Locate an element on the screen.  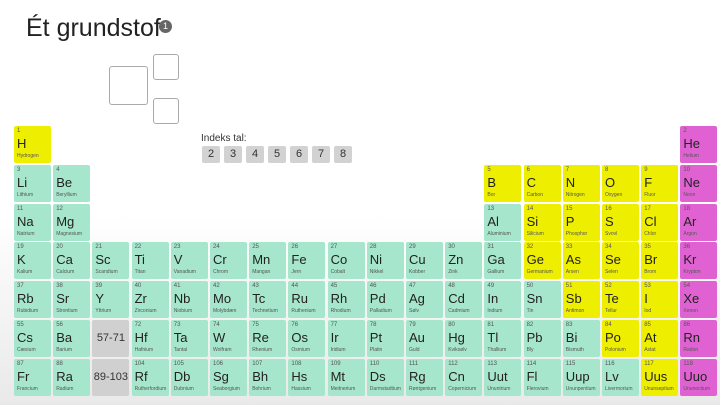
element-ag: 47 Ag Sølv is located at coordinates (424, 300).